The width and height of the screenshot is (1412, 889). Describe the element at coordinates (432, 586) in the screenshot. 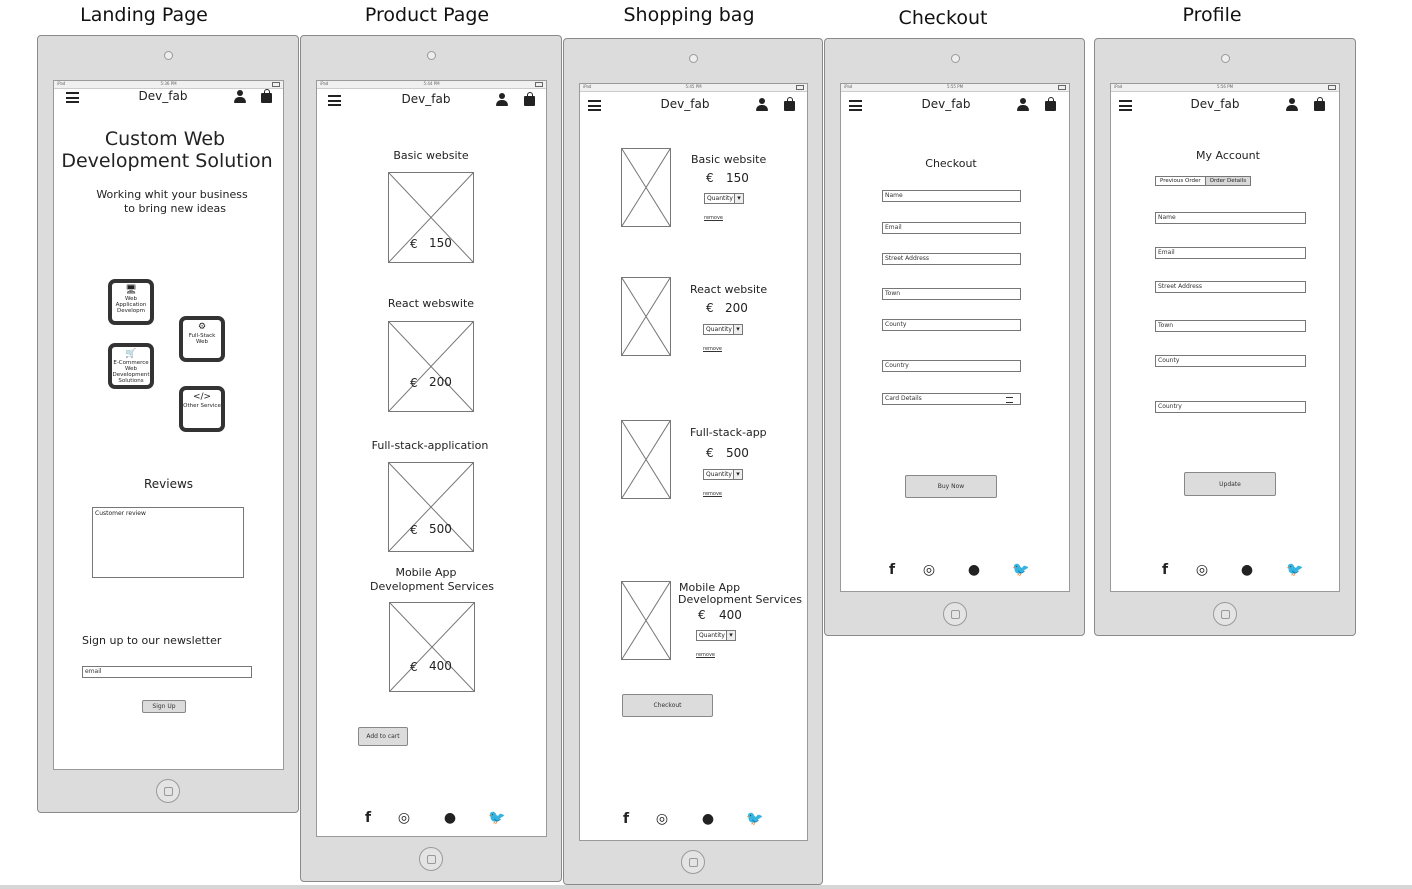

I see `product-name-line-2: Development Services` at that location.